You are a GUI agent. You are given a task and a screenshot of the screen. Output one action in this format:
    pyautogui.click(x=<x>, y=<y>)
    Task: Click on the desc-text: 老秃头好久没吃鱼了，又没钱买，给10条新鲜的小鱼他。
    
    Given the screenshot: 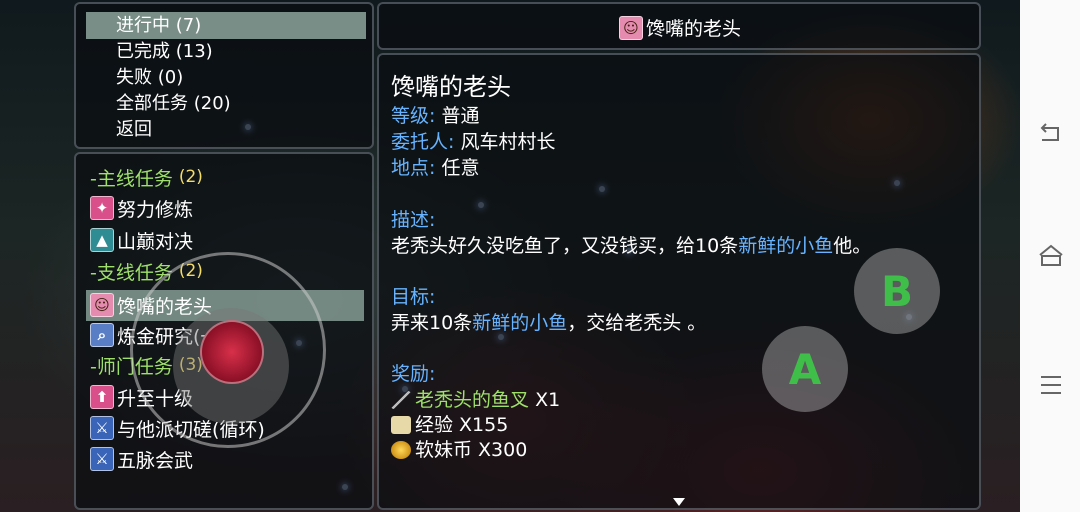 What is the action you would take?
    pyautogui.click(x=631, y=244)
    